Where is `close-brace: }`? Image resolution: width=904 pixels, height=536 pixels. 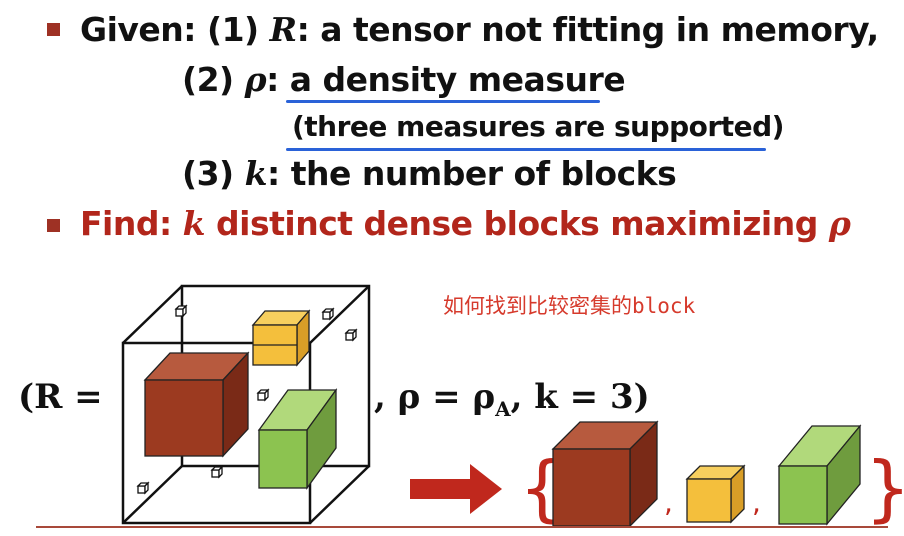 close-brace: } is located at coordinates (884, 488).